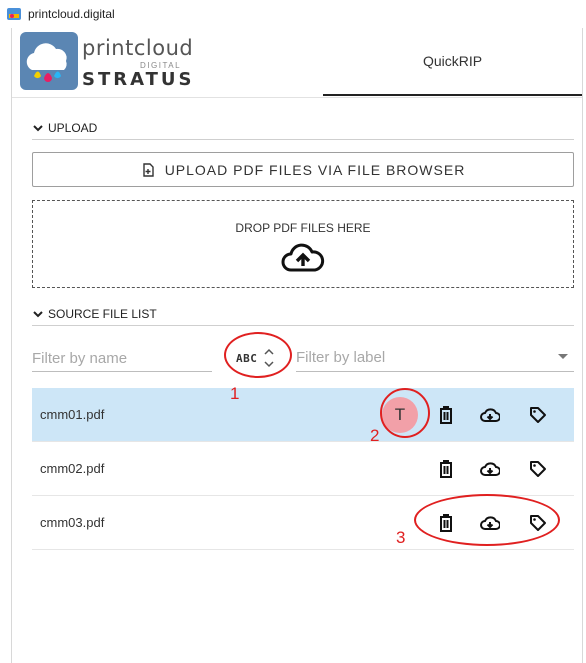  I want to click on sort-abc-toggle: ABC, so click(266, 358).